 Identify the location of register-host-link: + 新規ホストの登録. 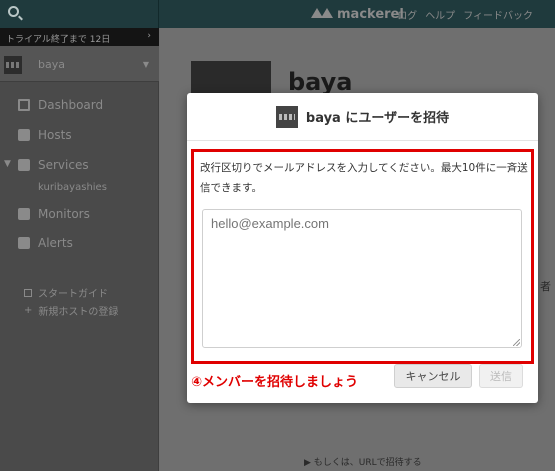
(71, 310).